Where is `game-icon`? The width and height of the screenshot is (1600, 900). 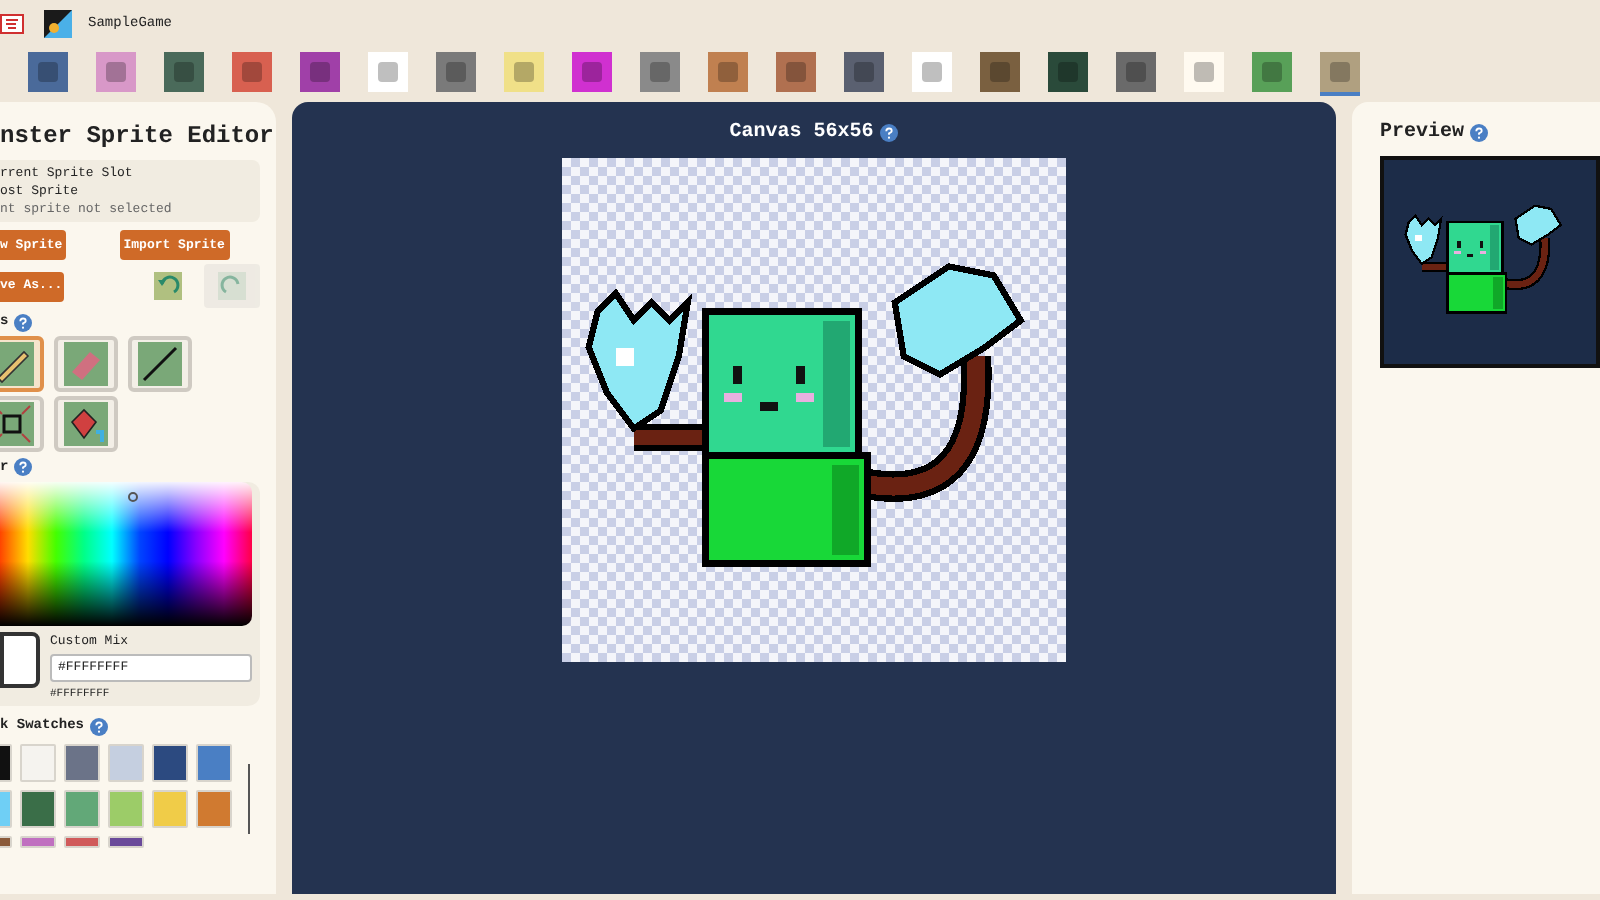
game-icon is located at coordinates (58, 24).